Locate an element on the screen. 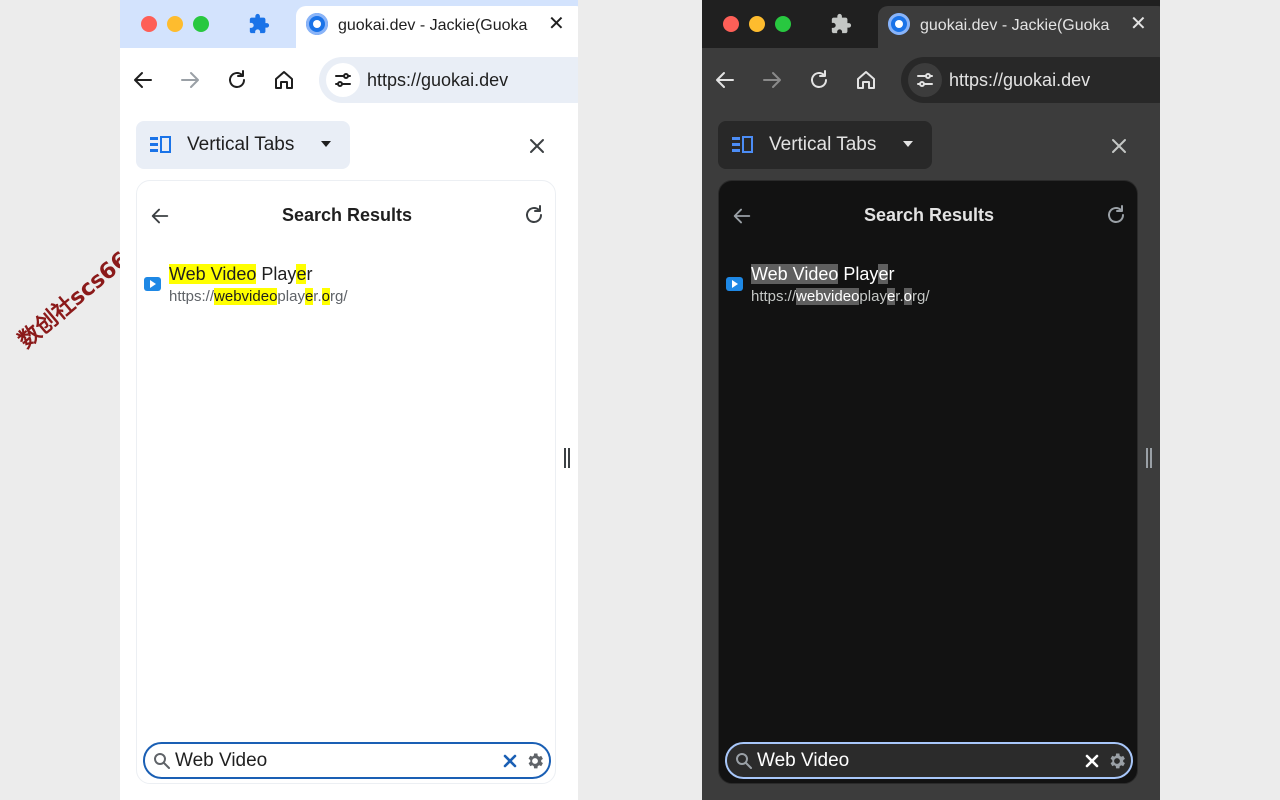  watermark: 数创社scs66 is located at coordinates (74, 300).